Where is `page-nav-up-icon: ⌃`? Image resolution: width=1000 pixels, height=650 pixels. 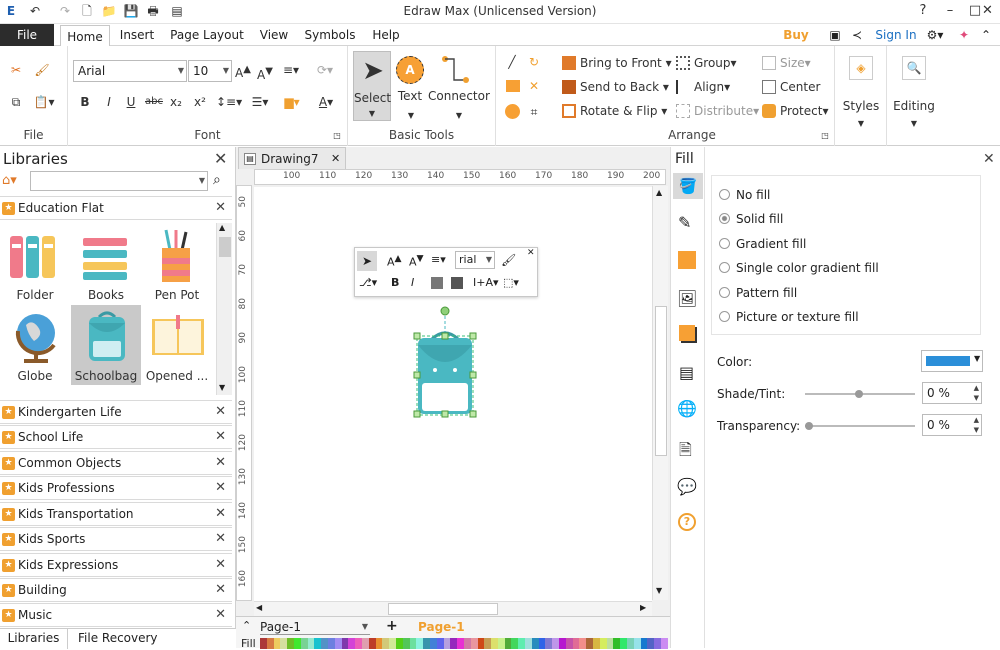 page-nav-up-icon: ⌃ is located at coordinates (246, 625).